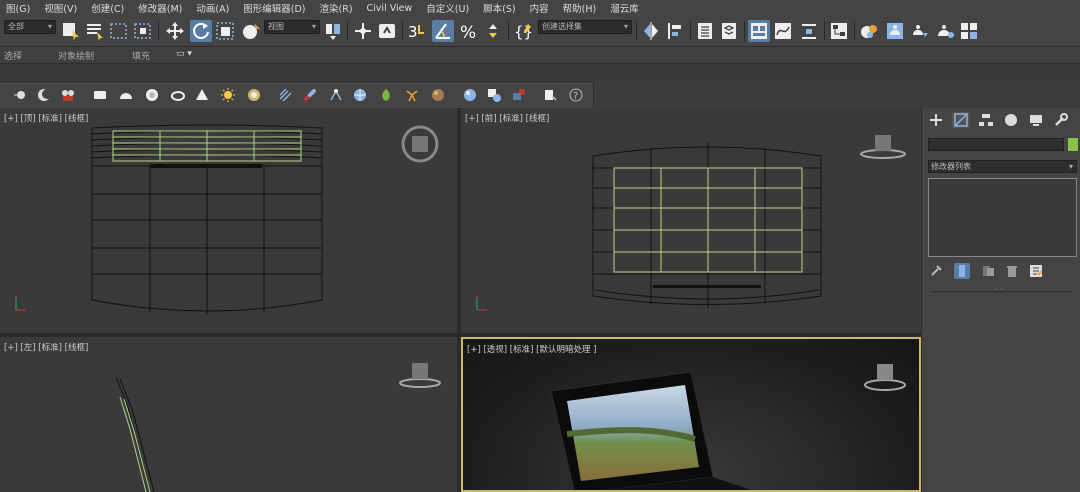 This screenshot has width=1080, height=492. What do you see at coordinates (228, 95) in the screenshot?
I see `sun-tool-button` at bounding box center [228, 95].